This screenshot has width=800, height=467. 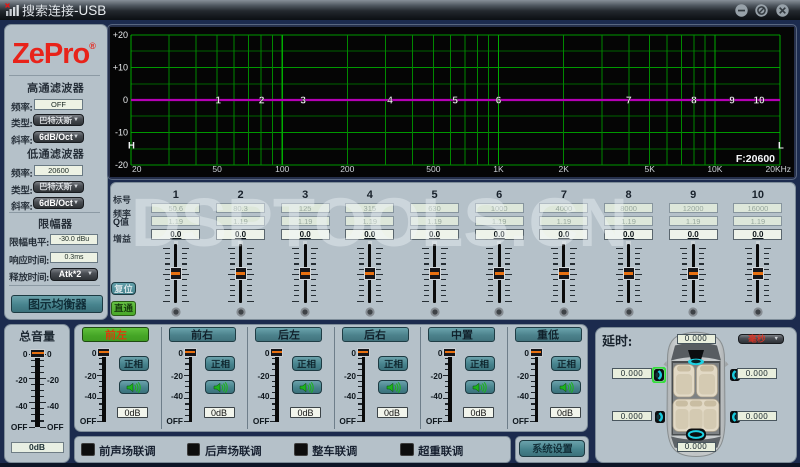 What do you see at coordinates (121, 165) in the screenshot?
I see `svg-text: -20` at bounding box center [121, 165].